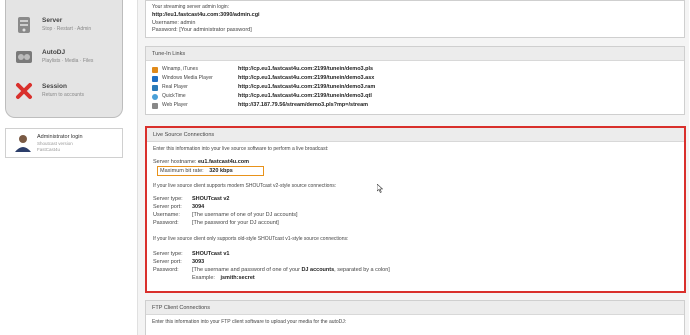 This screenshot has width=690, height=335. What do you see at coordinates (362, 270) in the screenshot?
I see `v1-pass-text-c: , separated by a colon]` at bounding box center [362, 270].